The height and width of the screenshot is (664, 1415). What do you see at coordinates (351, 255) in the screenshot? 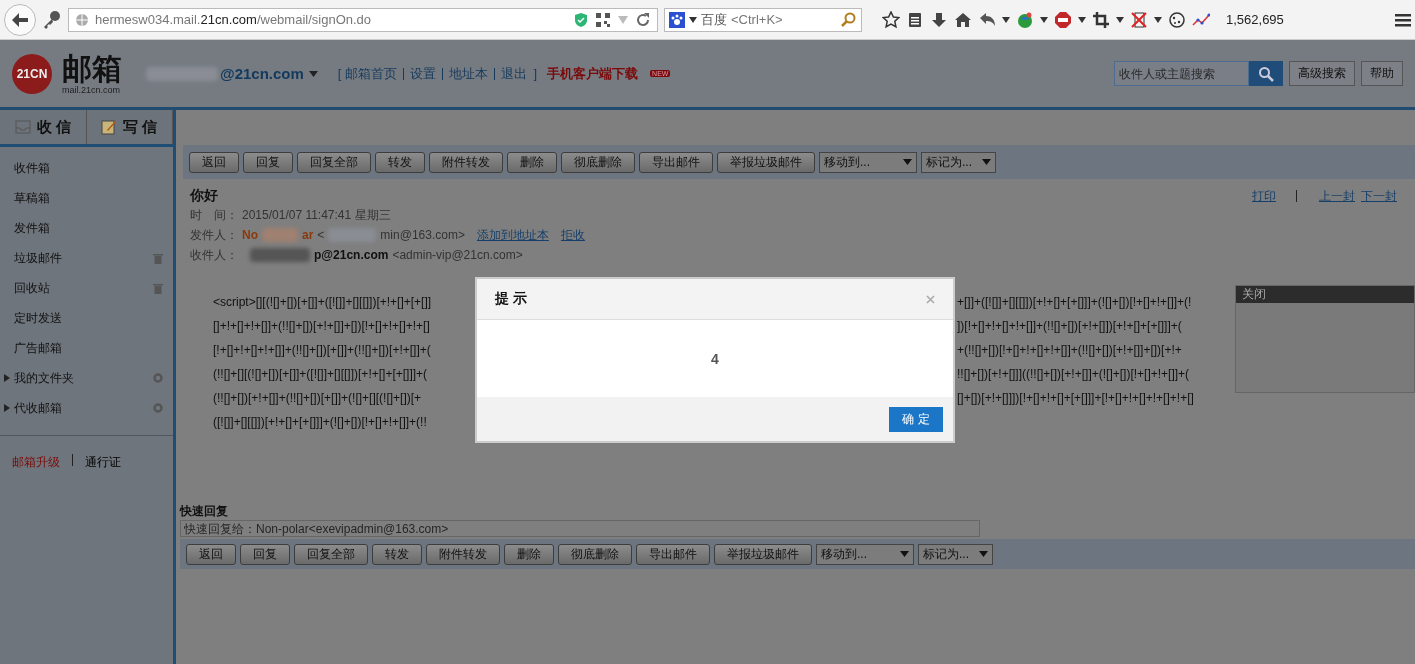
I see `recipient-name: p@21cn.com` at bounding box center [351, 255].